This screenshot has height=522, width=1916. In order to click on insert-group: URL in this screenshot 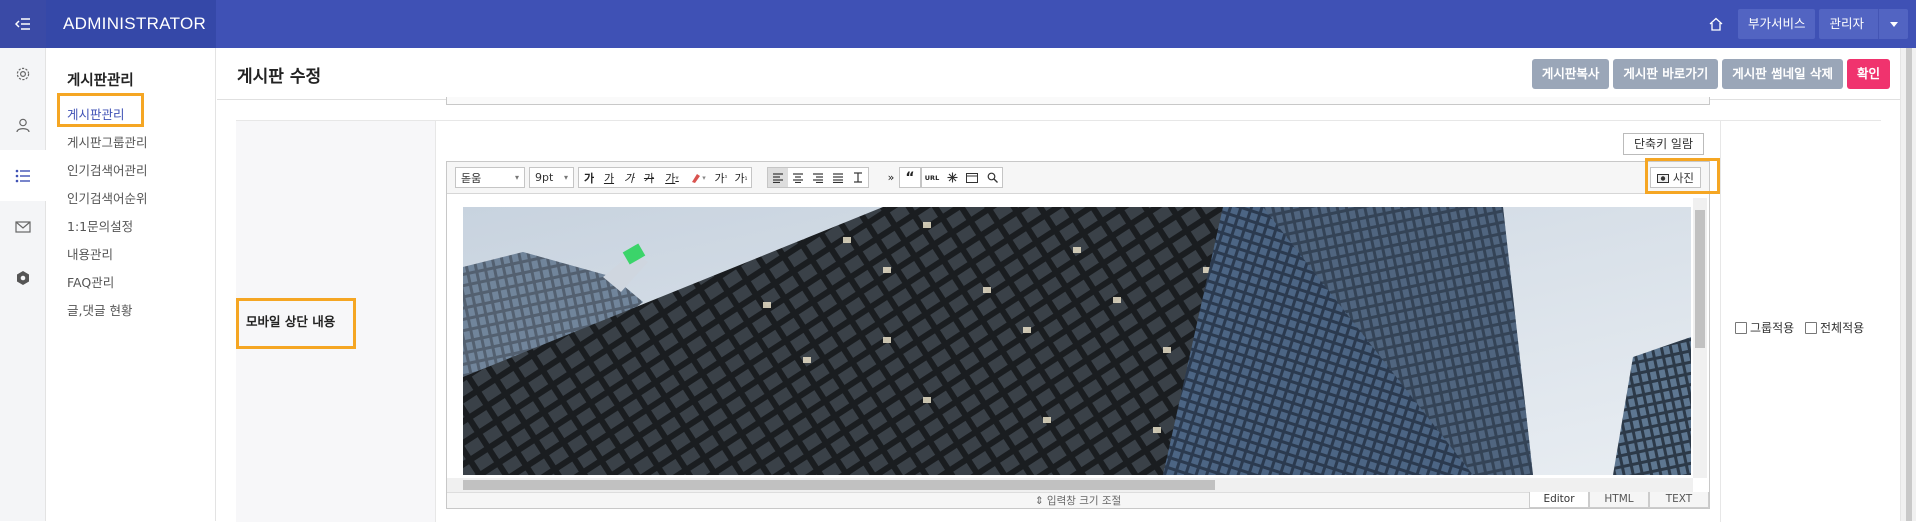, I will do `click(962, 177)`.